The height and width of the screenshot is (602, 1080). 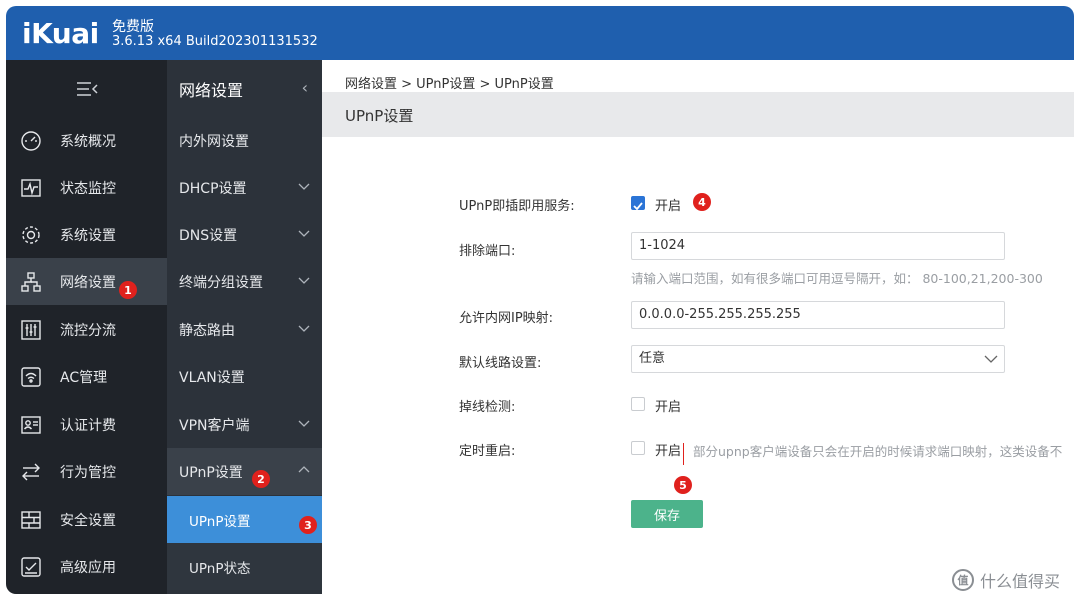 I want to click on step-badge-3: 3, so click(x=308, y=525).